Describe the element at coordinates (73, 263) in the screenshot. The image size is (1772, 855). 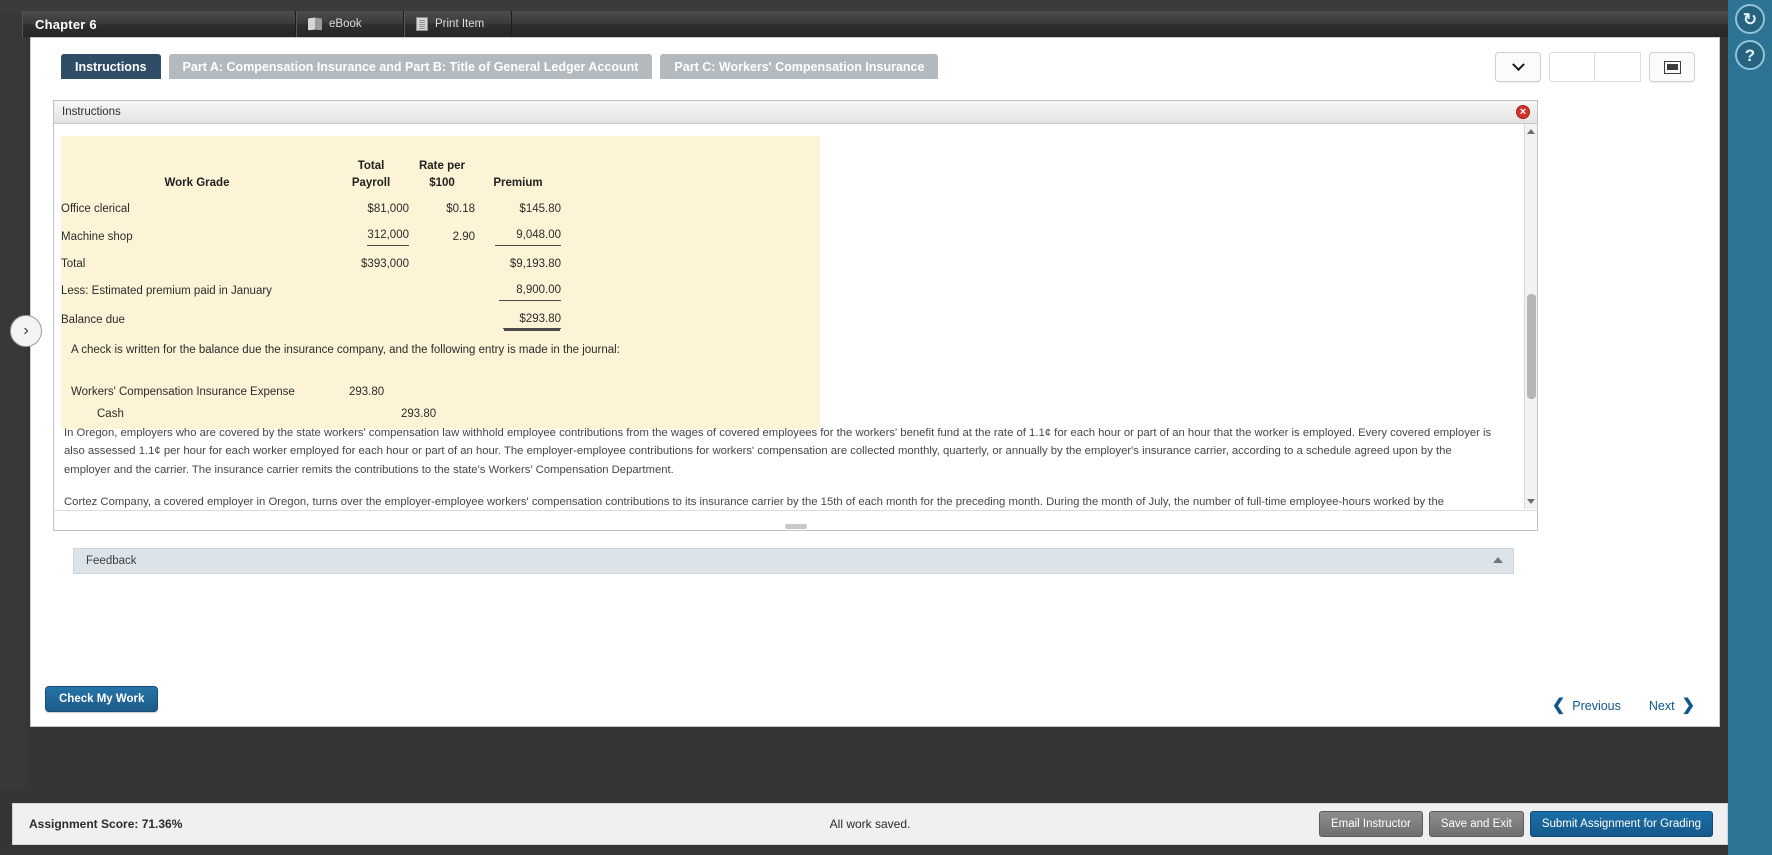
I see `total-label: Total` at that location.